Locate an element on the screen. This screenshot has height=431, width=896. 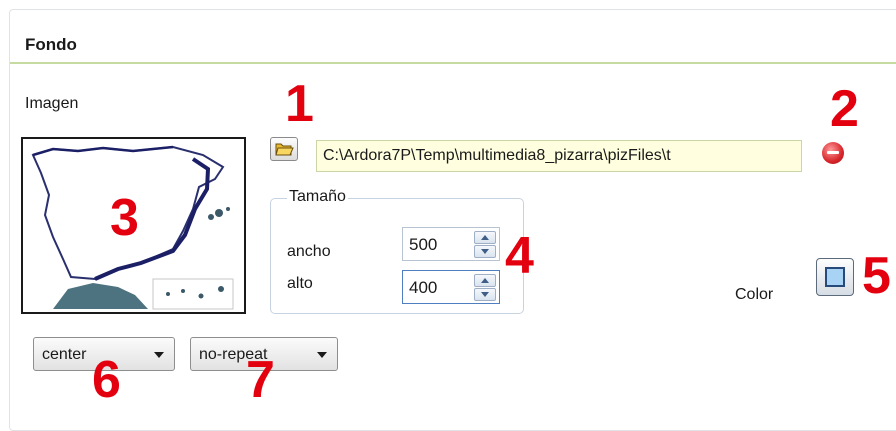
image-label: Imagen is located at coordinates (52, 103).